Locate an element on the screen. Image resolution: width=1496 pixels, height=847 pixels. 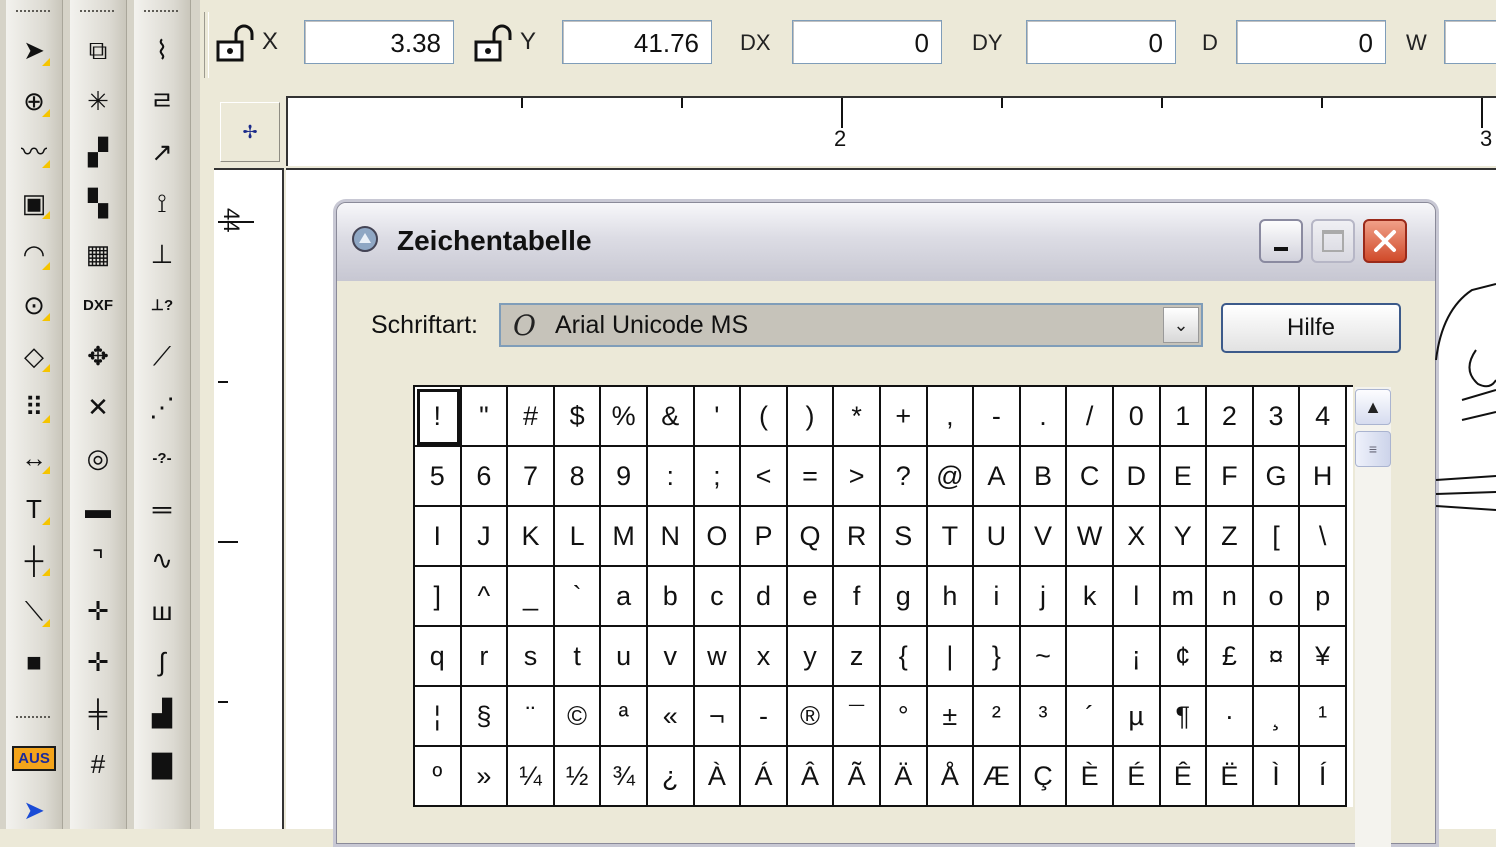
copy-object-tool-button: ⧉ is located at coordinates (98, 50).